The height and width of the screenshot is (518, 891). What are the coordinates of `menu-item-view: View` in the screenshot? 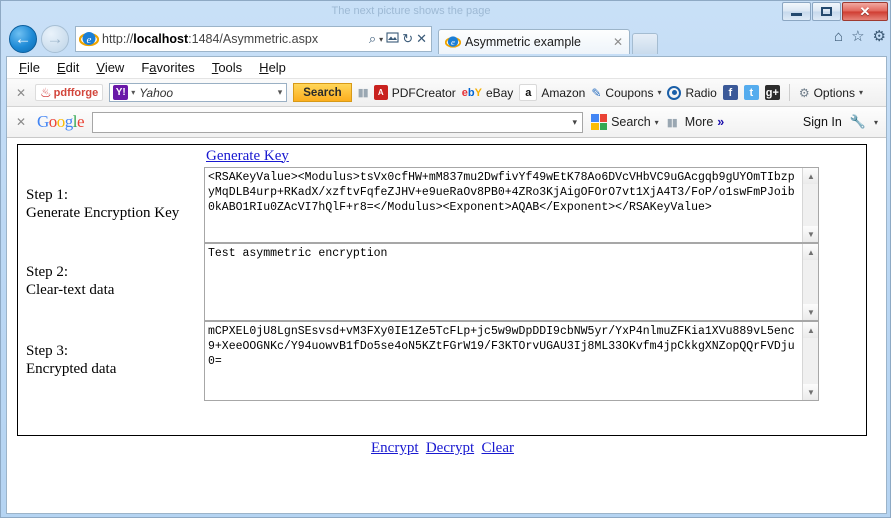 It's located at (110, 67).